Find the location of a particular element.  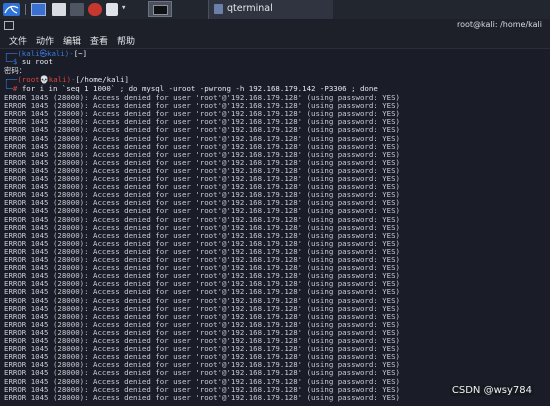

terminal-icon is located at coordinates (9, 25).